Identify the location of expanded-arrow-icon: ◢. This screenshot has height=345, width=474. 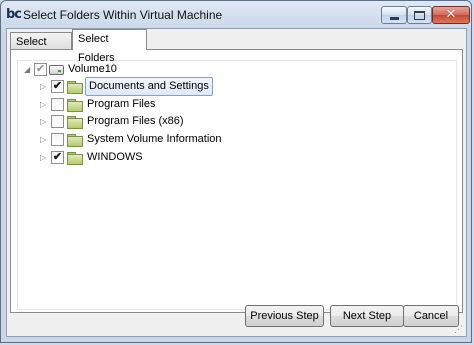
(28, 70).